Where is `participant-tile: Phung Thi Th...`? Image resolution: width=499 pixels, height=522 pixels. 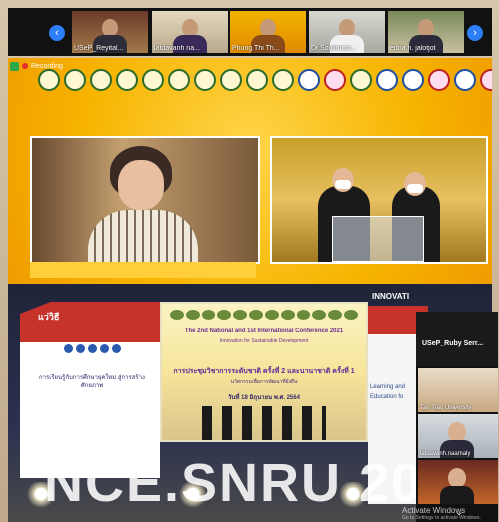
participant-tile: Phung Thi Th... is located at coordinates (268, 32).